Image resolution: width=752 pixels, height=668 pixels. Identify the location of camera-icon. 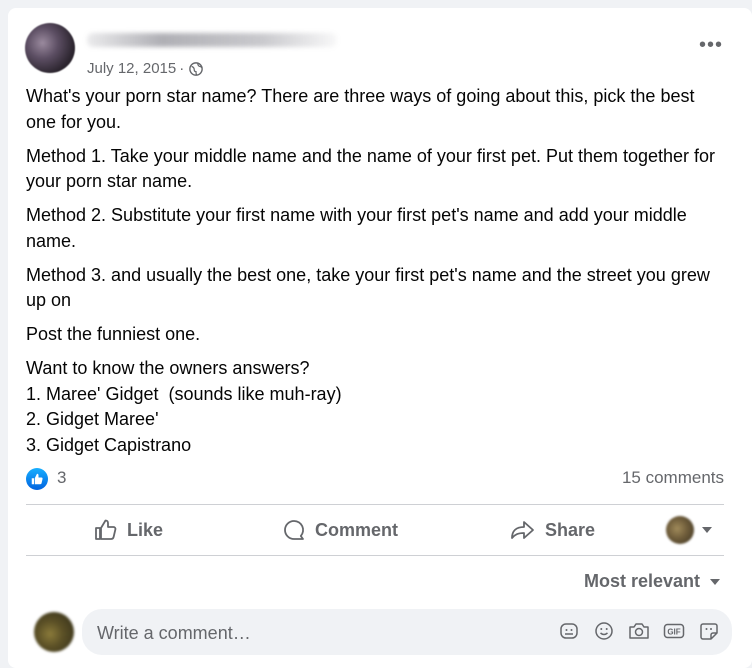
(639, 631).